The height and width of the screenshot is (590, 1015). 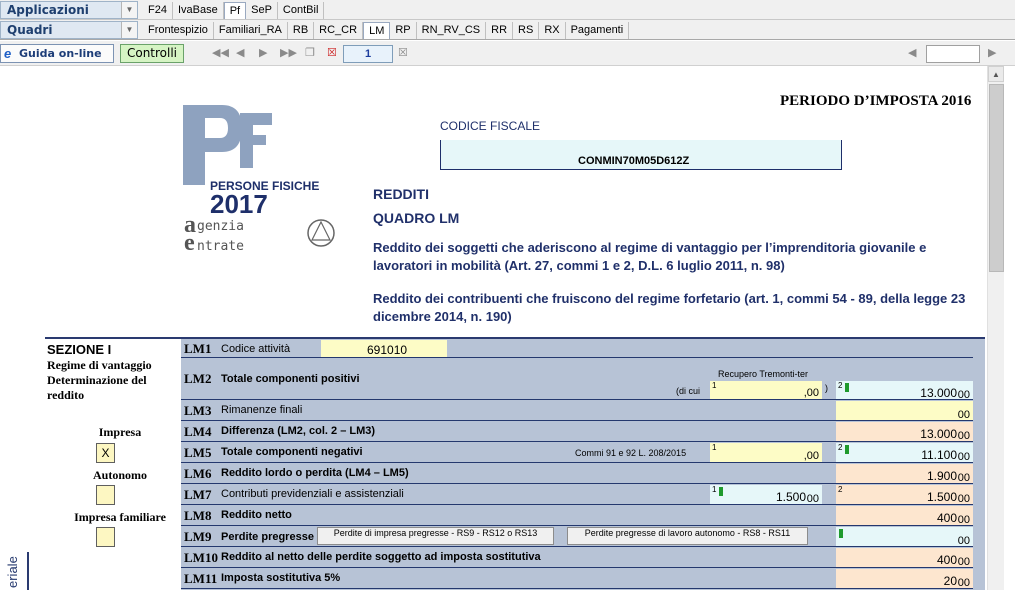 What do you see at coordinates (256, 515) in the screenshot?
I see `row-label: Reddito netto` at bounding box center [256, 515].